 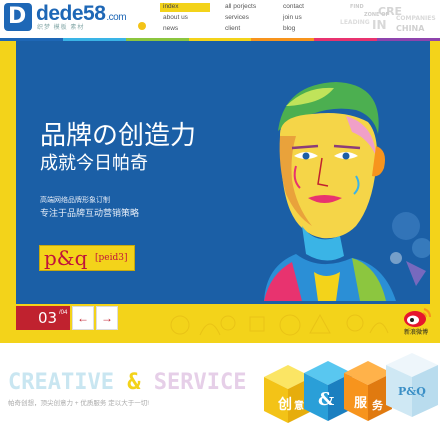 I want to click on hero-line-2: 专注于品牌互动营销策略, so click(x=90, y=213).